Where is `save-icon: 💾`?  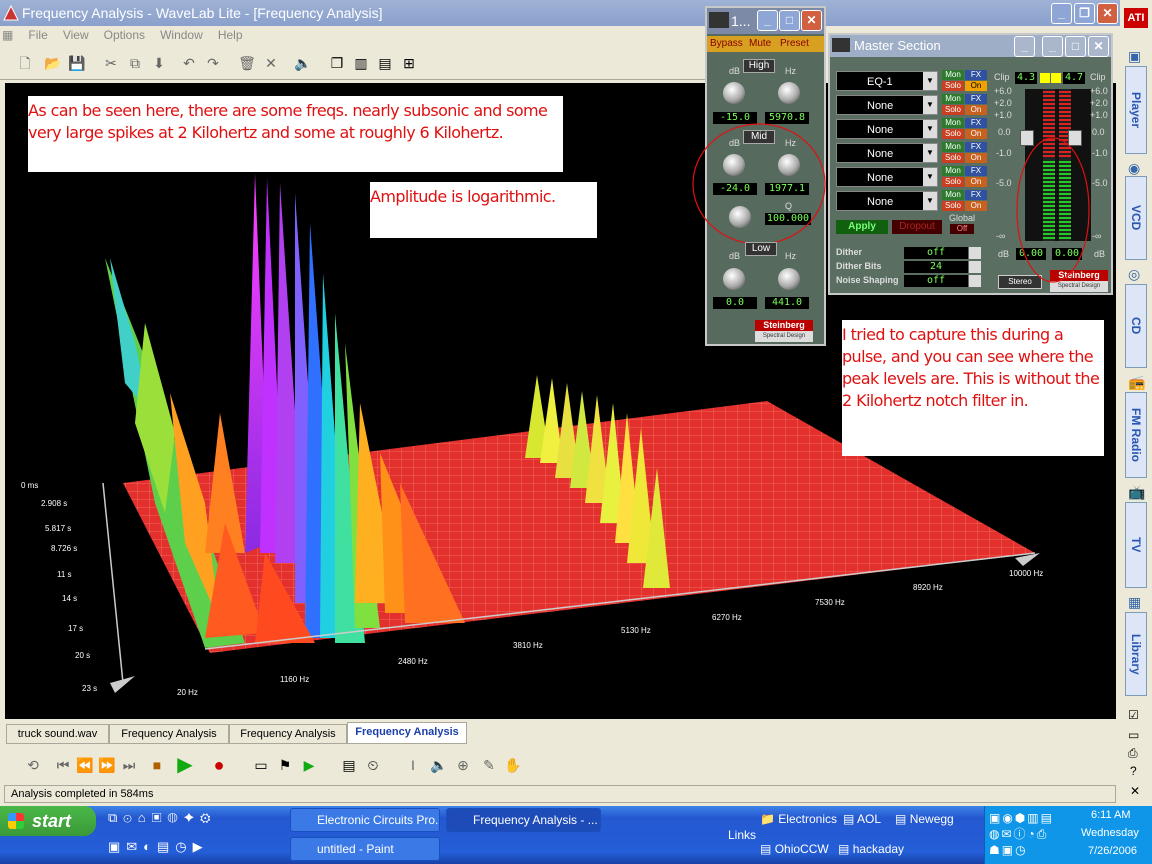 save-icon: 💾 is located at coordinates (77, 63).